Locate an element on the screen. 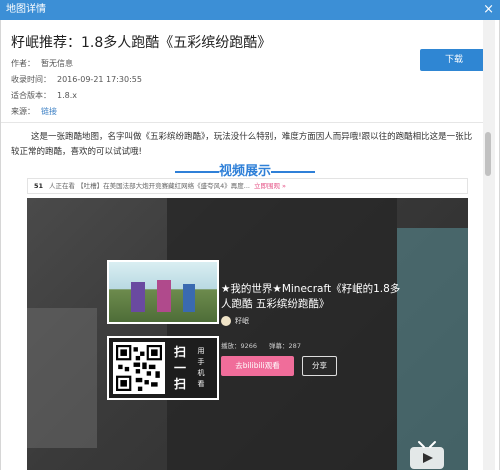 This screenshot has width=500, height=470. version-row: 适合版本： 1.8.x is located at coordinates (44, 95).